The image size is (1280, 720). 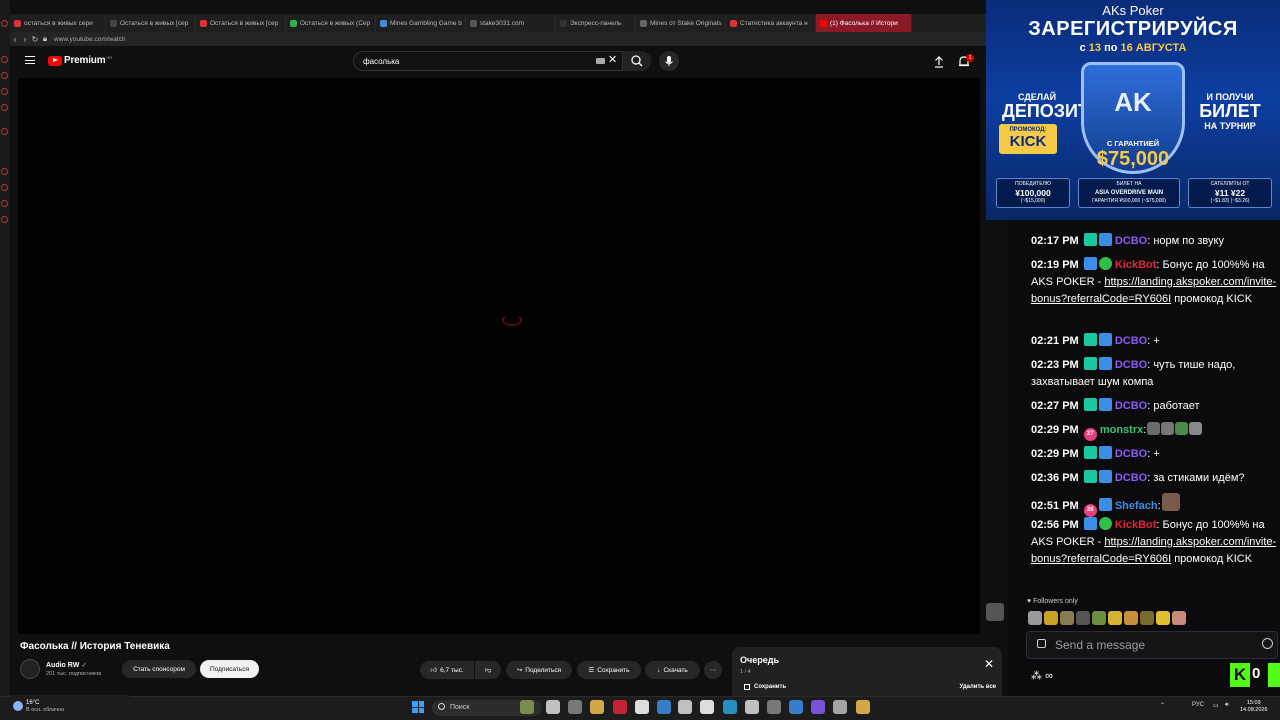 What do you see at coordinates (685, 707) in the screenshot?
I see `notion-icon` at bounding box center [685, 707].